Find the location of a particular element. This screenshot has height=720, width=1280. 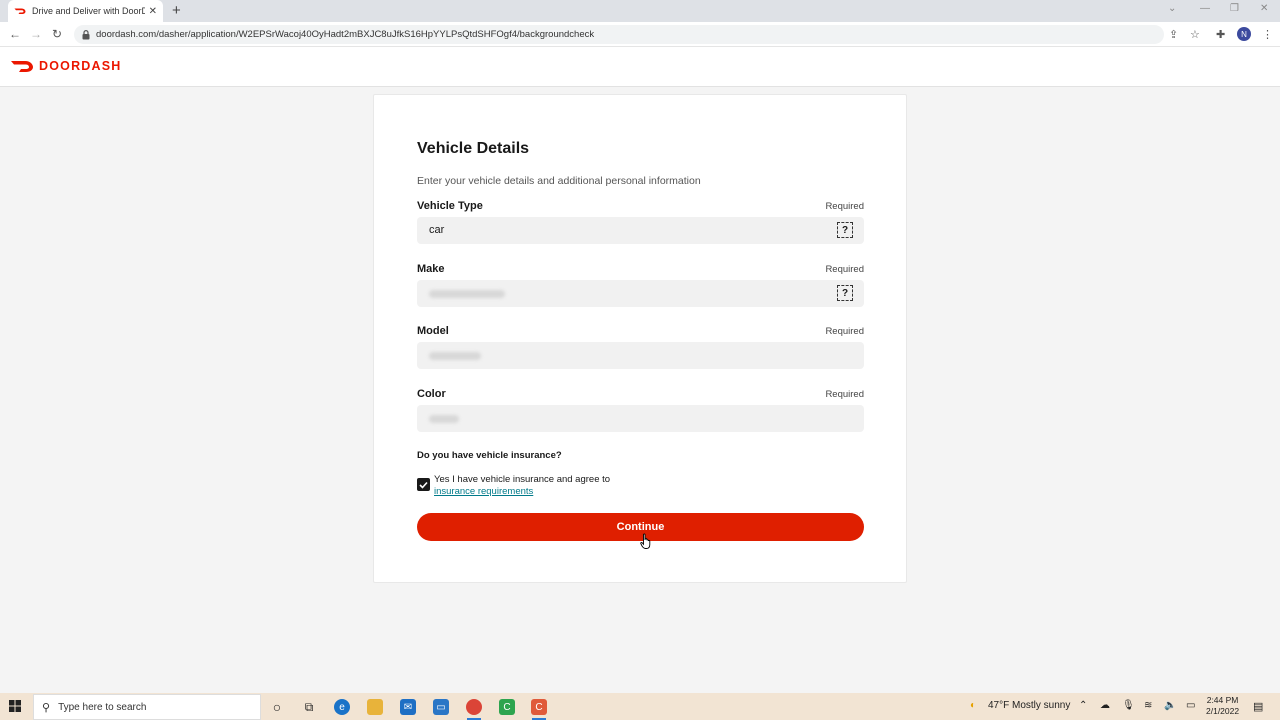

search-icon: ⚲ is located at coordinates (46, 707).